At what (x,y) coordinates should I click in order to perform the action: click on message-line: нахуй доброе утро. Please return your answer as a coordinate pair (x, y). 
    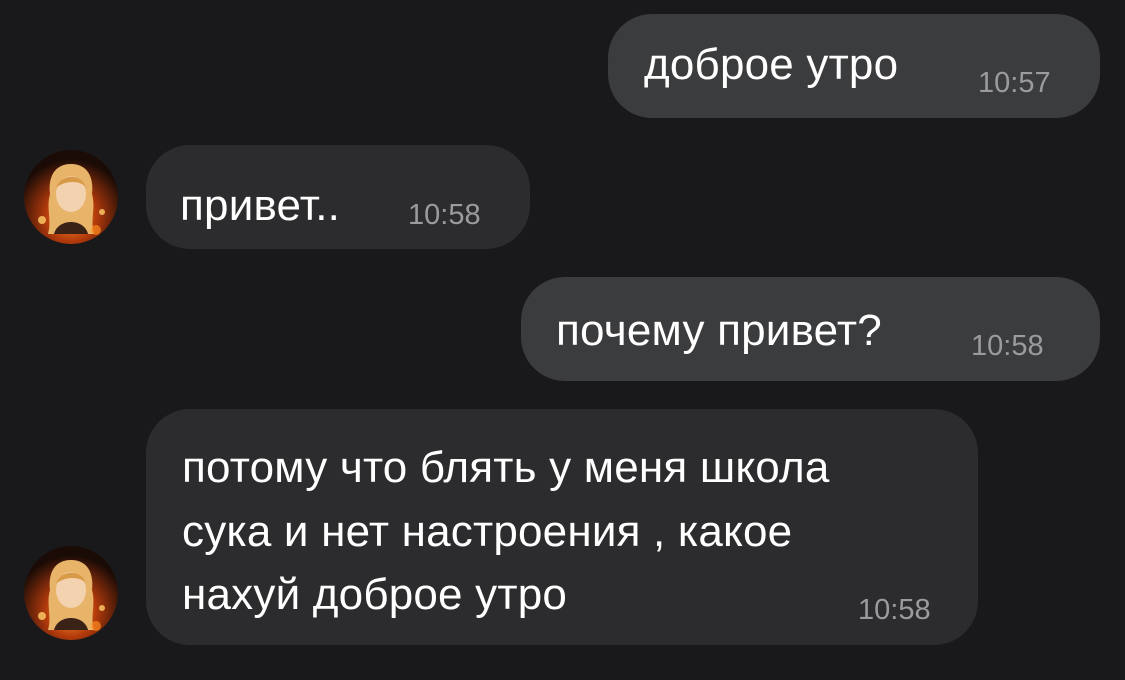
    Looking at the image, I should click on (375, 594).